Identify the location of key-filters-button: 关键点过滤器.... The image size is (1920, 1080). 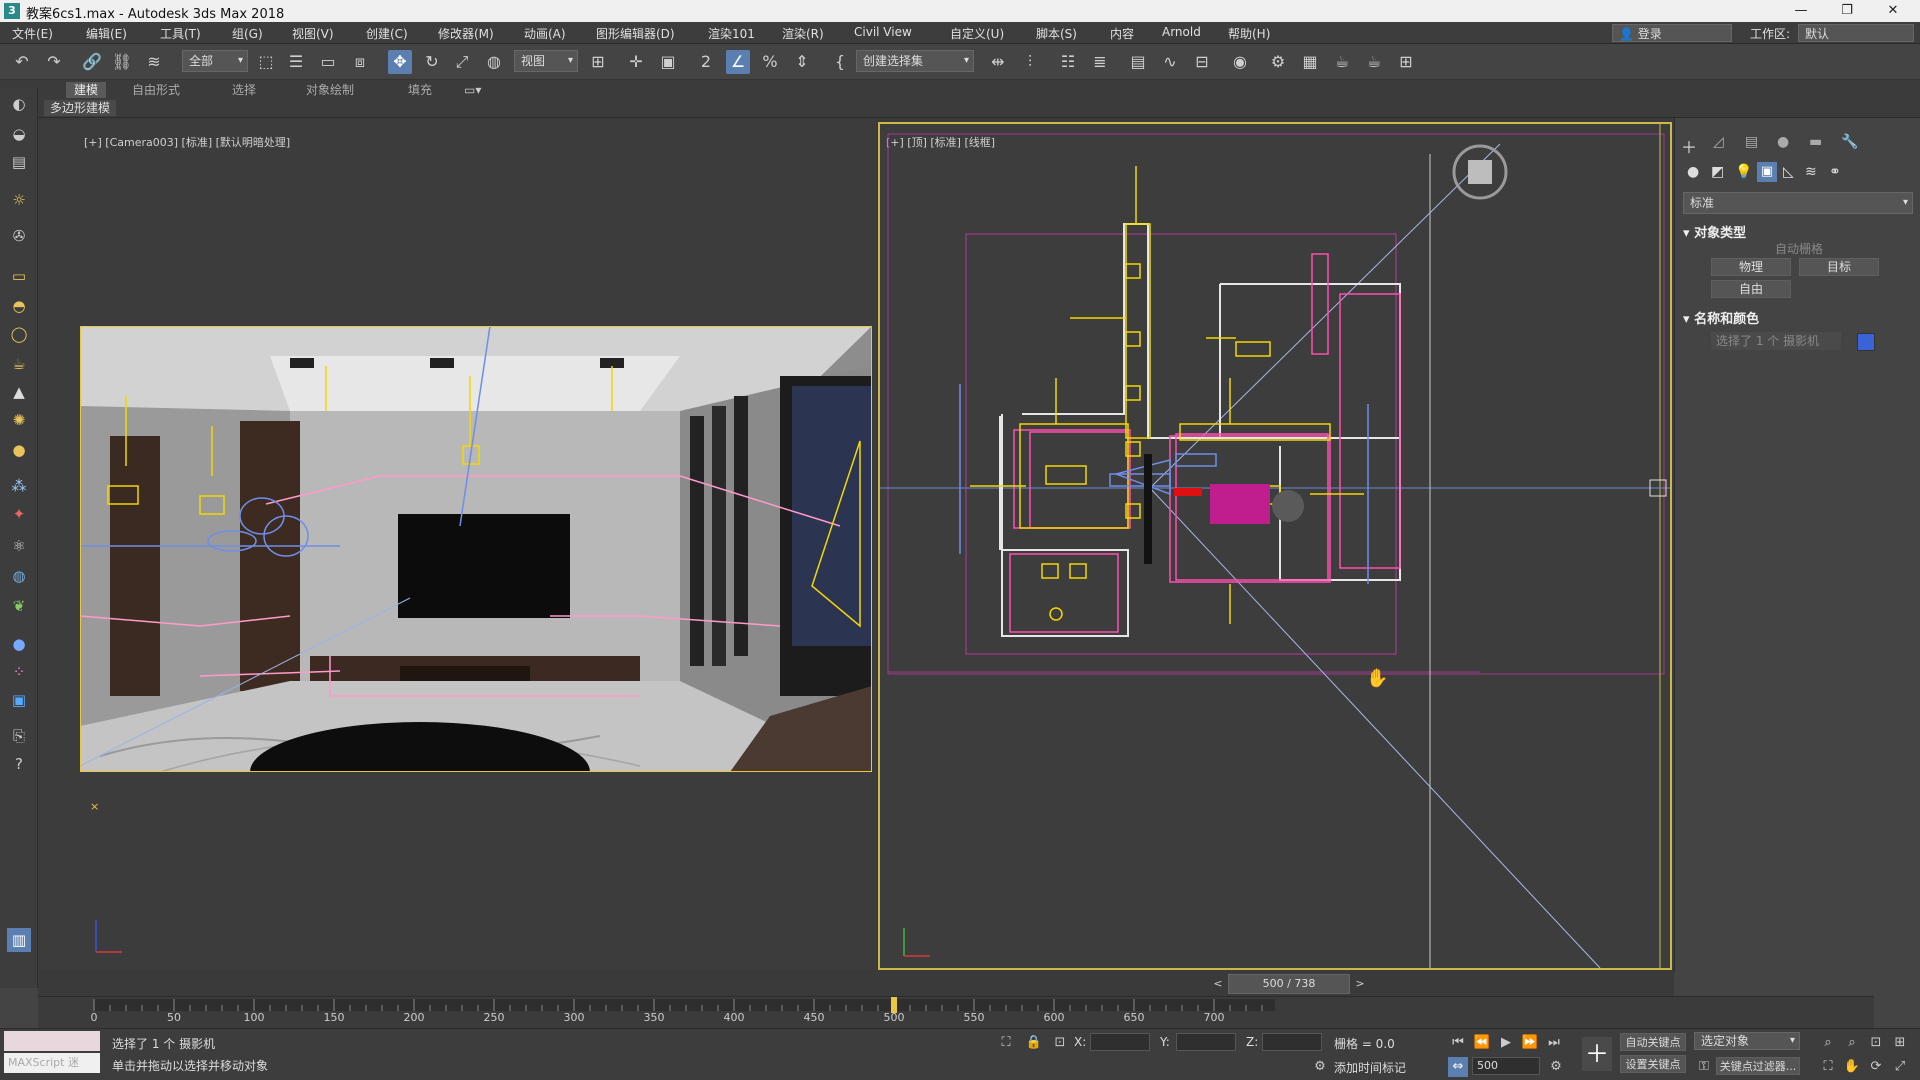
(1758, 1066).